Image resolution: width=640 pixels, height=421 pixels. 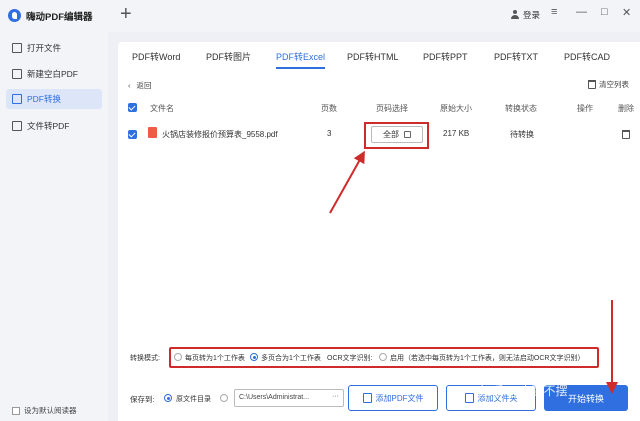 I want to click on sidebar-item-open-file: 打开文件, so click(x=54, y=48).